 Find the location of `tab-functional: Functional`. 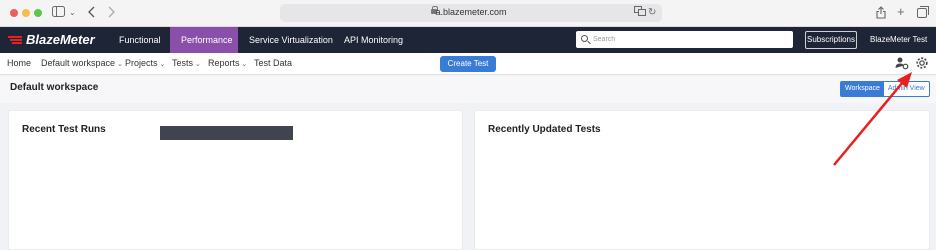

tab-functional: Functional is located at coordinates (140, 40).